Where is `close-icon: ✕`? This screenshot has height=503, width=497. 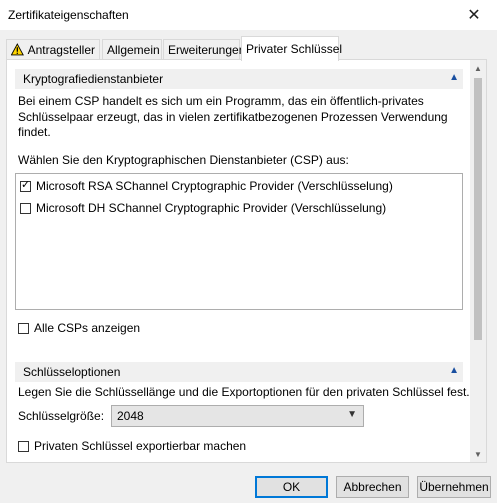 close-icon: ✕ is located at coordinates (474, 15).